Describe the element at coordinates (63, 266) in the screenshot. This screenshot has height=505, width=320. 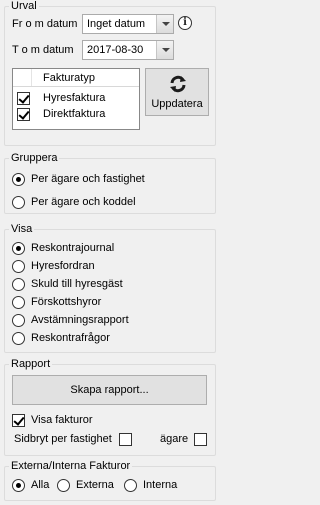
I see `visa-option-label: Hyresfordran` at that location.